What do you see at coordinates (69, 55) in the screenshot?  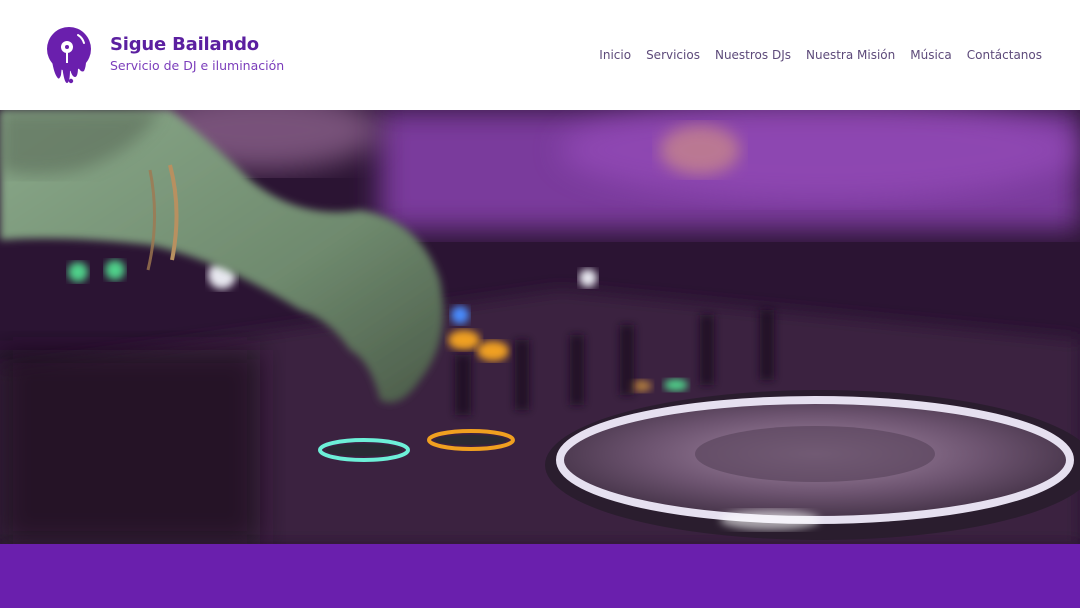 I see `vinyl-drip-icon` at bounding box center [69, 55].